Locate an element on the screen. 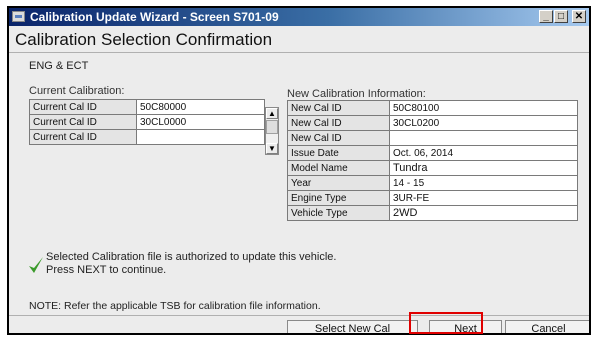  table-row: Current Cal ID is located at coordinates (147, 137).